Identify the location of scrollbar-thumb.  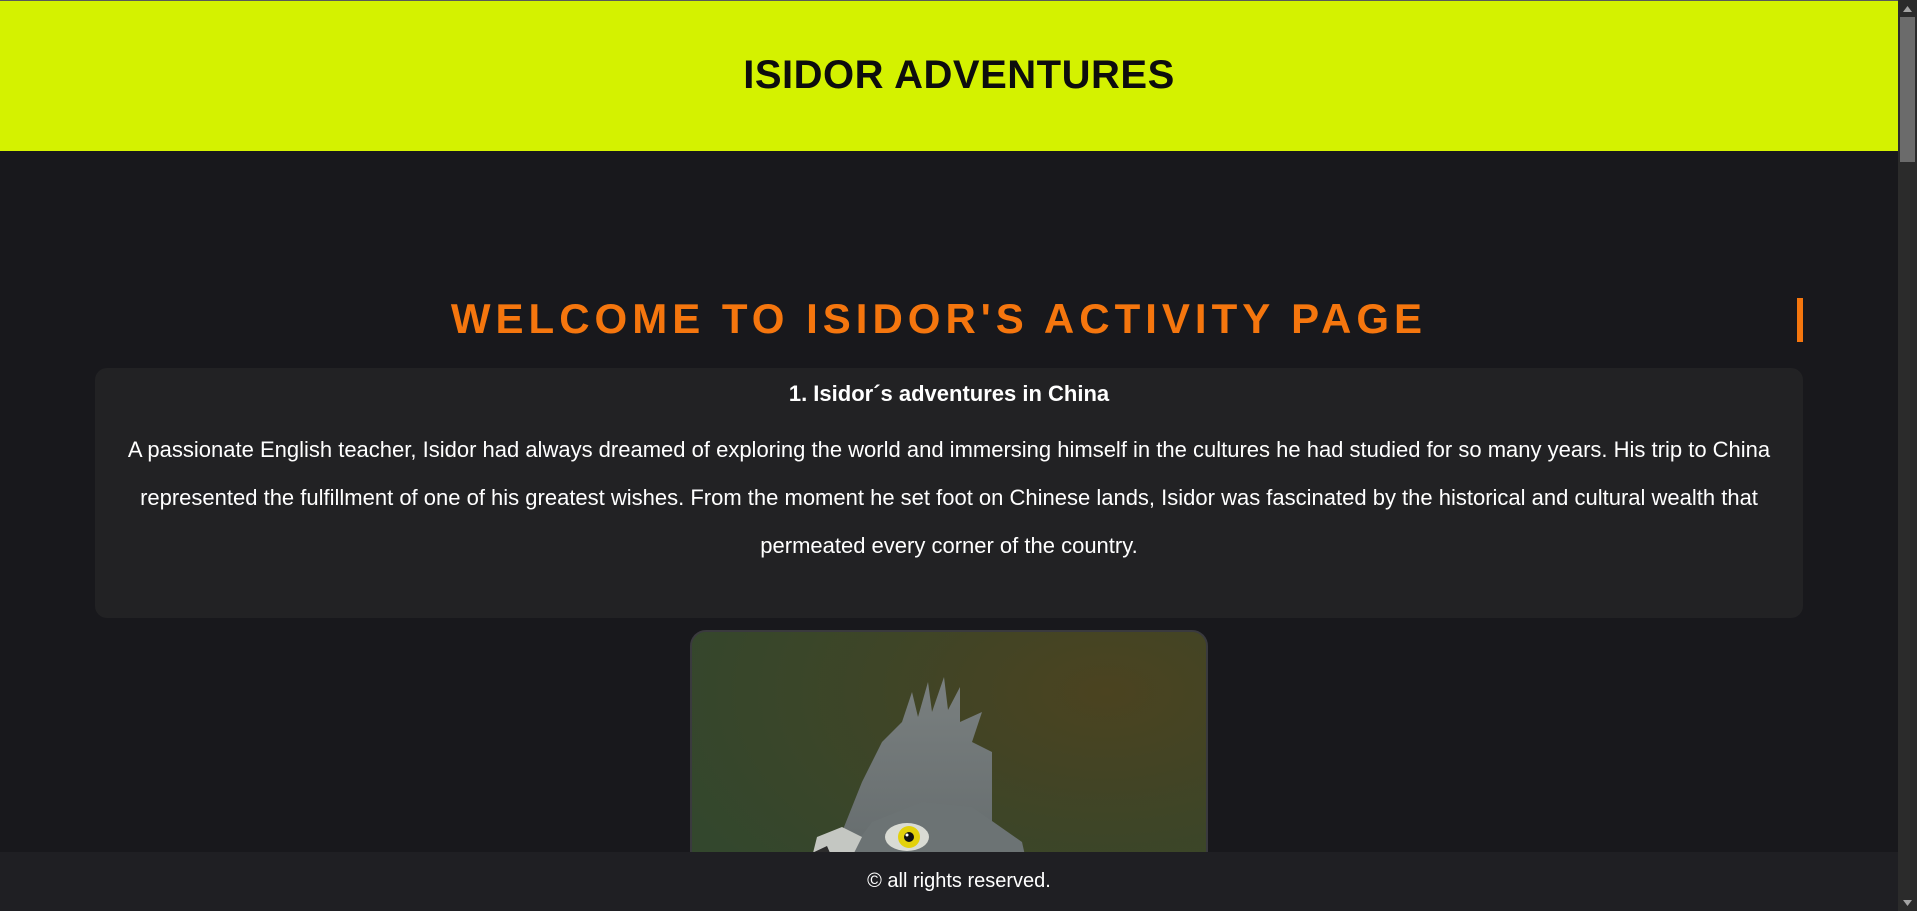
(1907, 89).